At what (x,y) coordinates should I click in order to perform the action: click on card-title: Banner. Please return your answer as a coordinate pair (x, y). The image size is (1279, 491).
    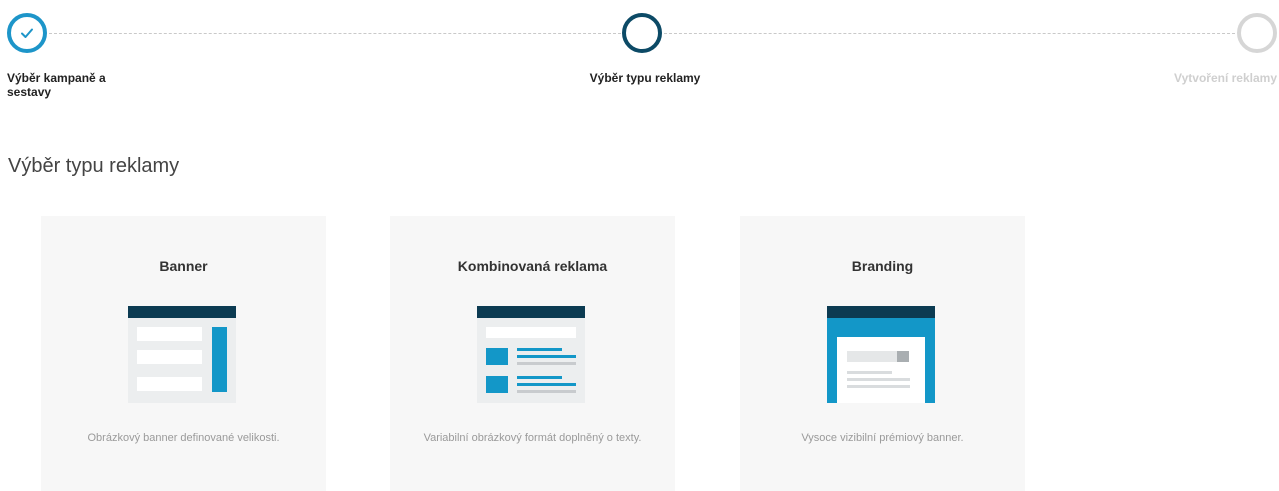
    Looking at the image, I should click on (183, 266).